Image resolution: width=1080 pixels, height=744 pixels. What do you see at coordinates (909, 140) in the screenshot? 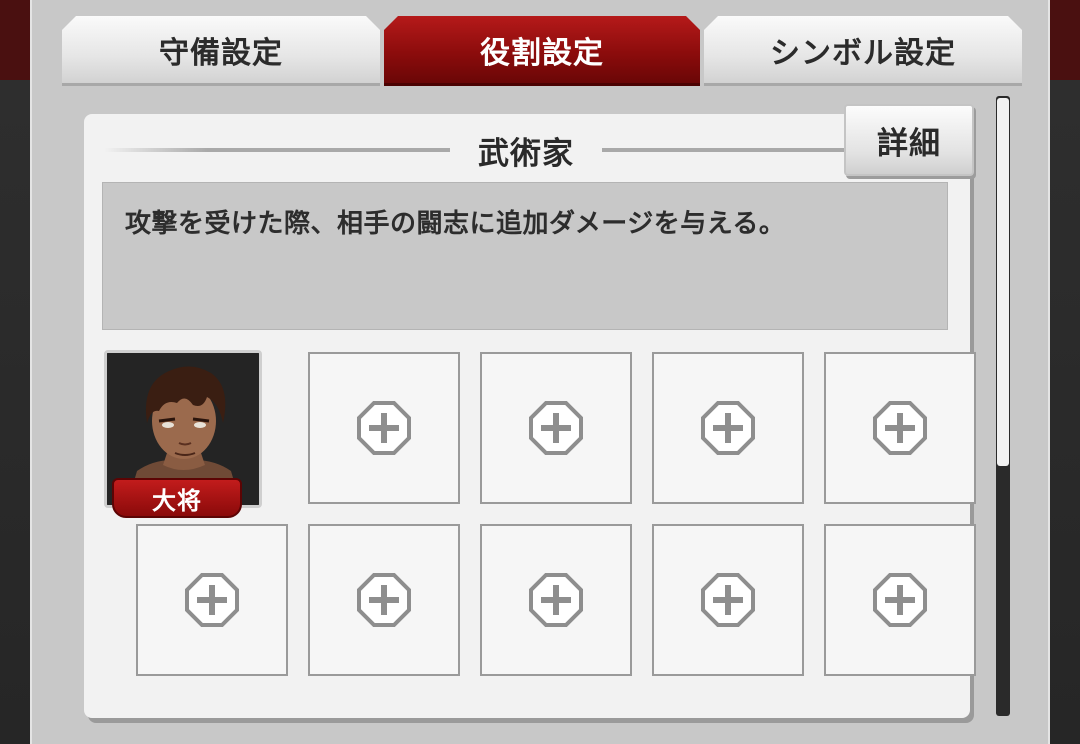
I see `detail-button: 詳細` at bounding box center [909, 140].